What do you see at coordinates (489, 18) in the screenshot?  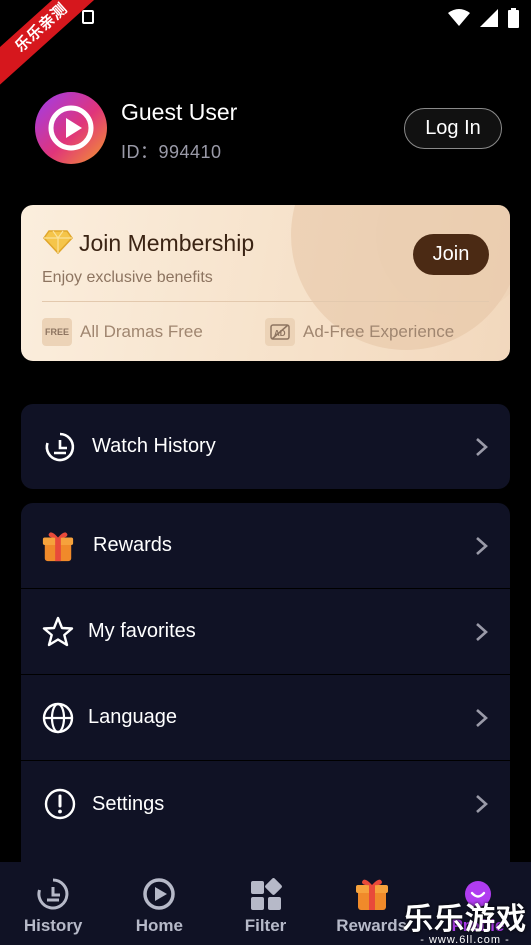 I see `signal-icon` at bounding box center [489, 18].